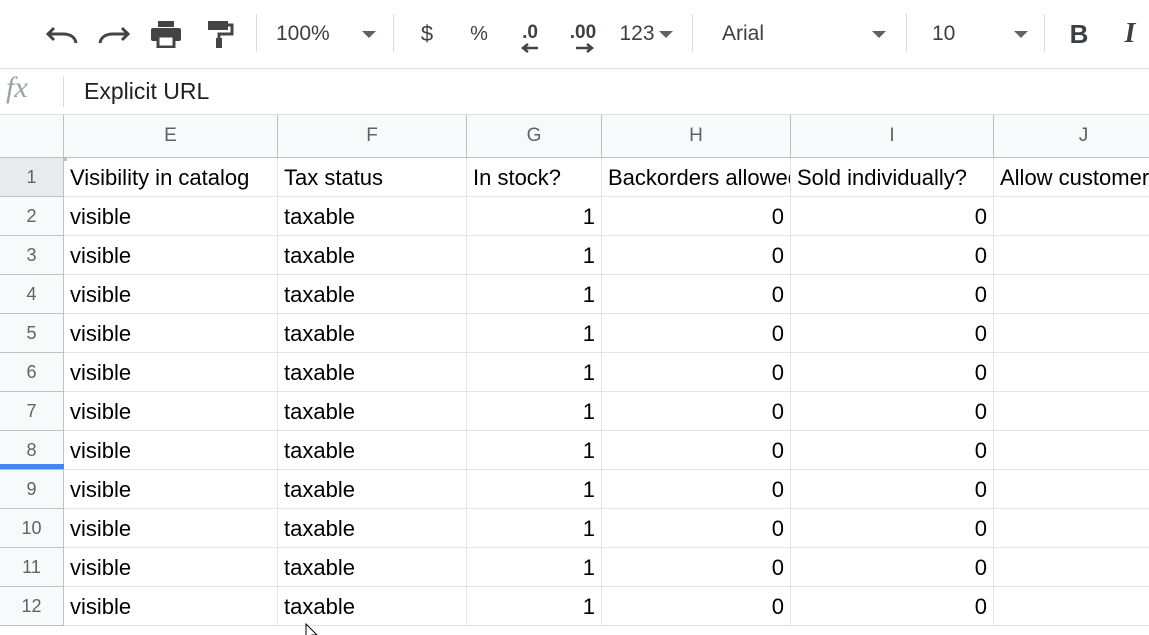 This screenshot has width=1149, height=635. Describe the element at coordinates (892, 136) in the screenshot. I see `column-header: I` at that location.